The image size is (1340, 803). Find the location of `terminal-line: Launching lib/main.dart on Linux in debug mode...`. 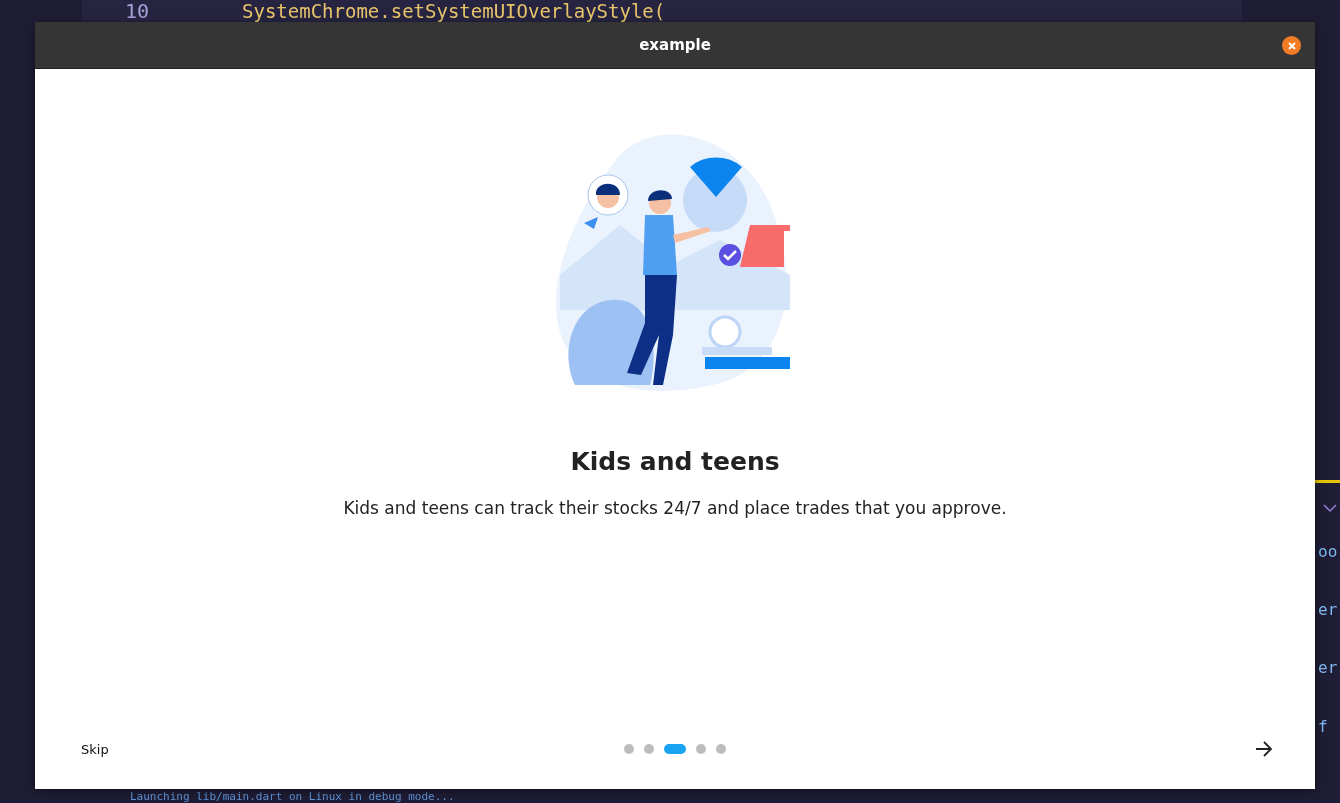

terminal-line: Launching lib/main.dart on Linux in debug mode... is located at coordinates (292, 796).